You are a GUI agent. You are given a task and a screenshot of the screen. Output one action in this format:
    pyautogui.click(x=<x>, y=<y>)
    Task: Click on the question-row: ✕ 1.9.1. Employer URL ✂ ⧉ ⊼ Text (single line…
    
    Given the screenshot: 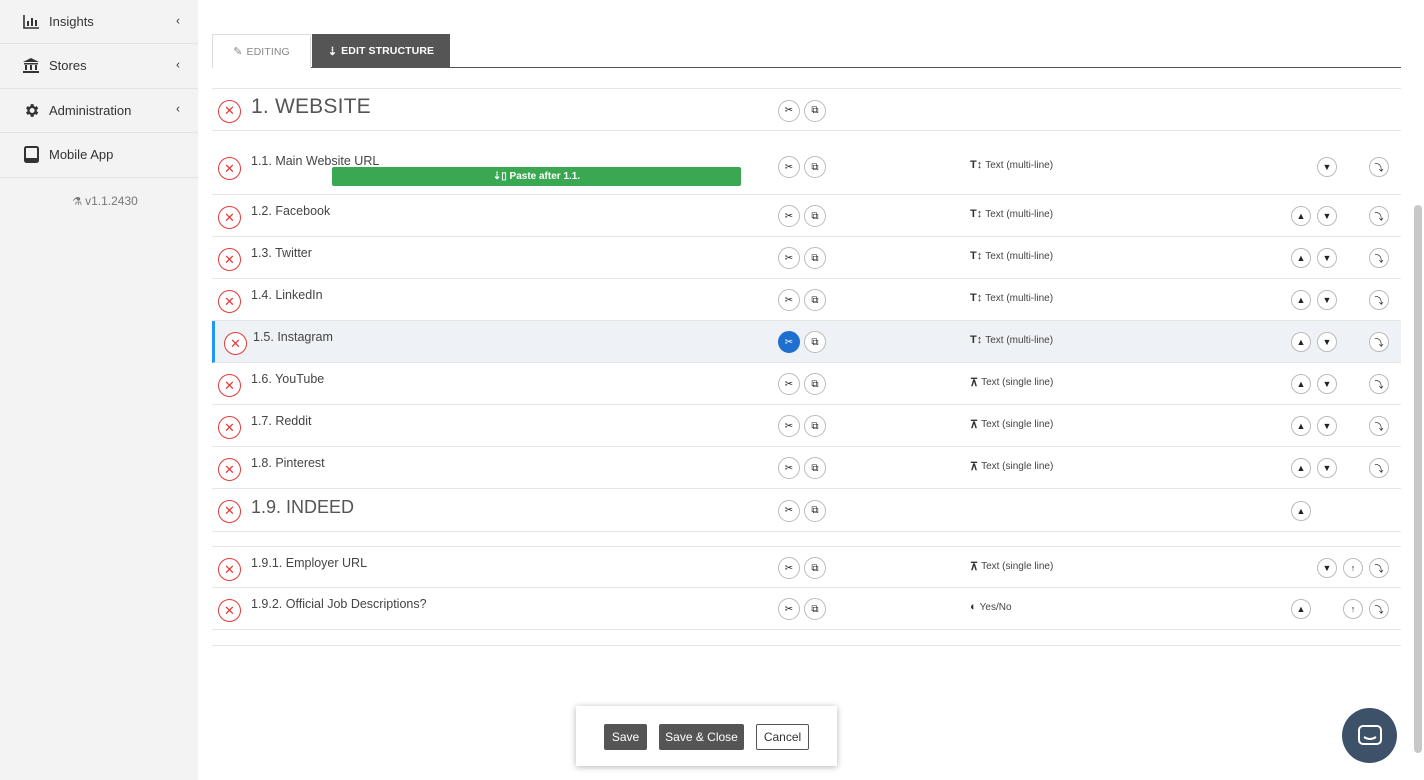 What is the action you would take?
    pyautogui.click(x=806, y=567)
    